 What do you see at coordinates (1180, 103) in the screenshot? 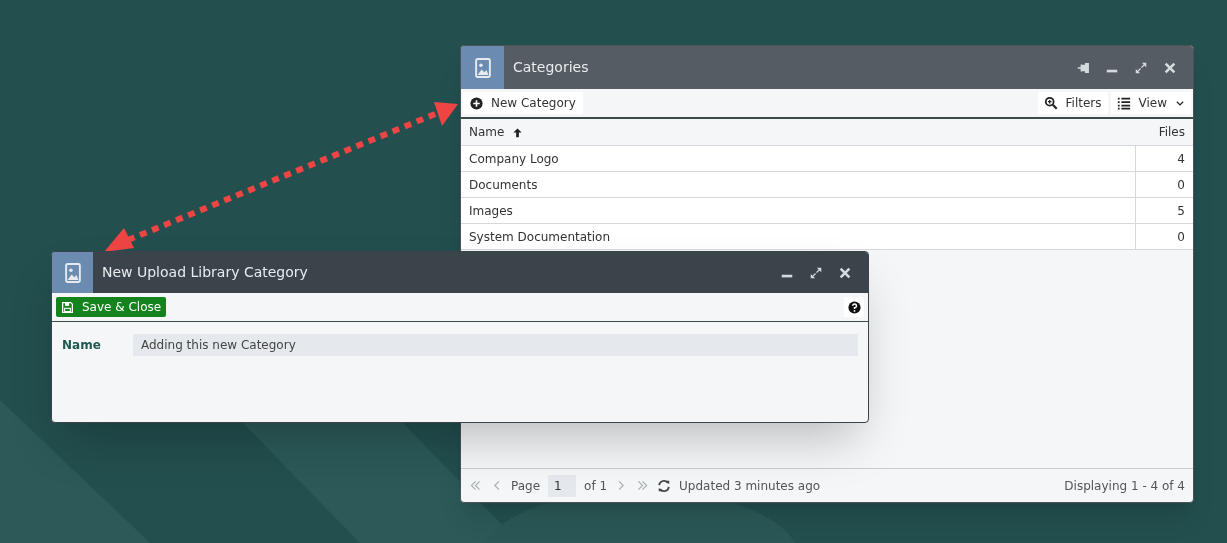
I see `caret-icon` at bounding box center [1180, 103].